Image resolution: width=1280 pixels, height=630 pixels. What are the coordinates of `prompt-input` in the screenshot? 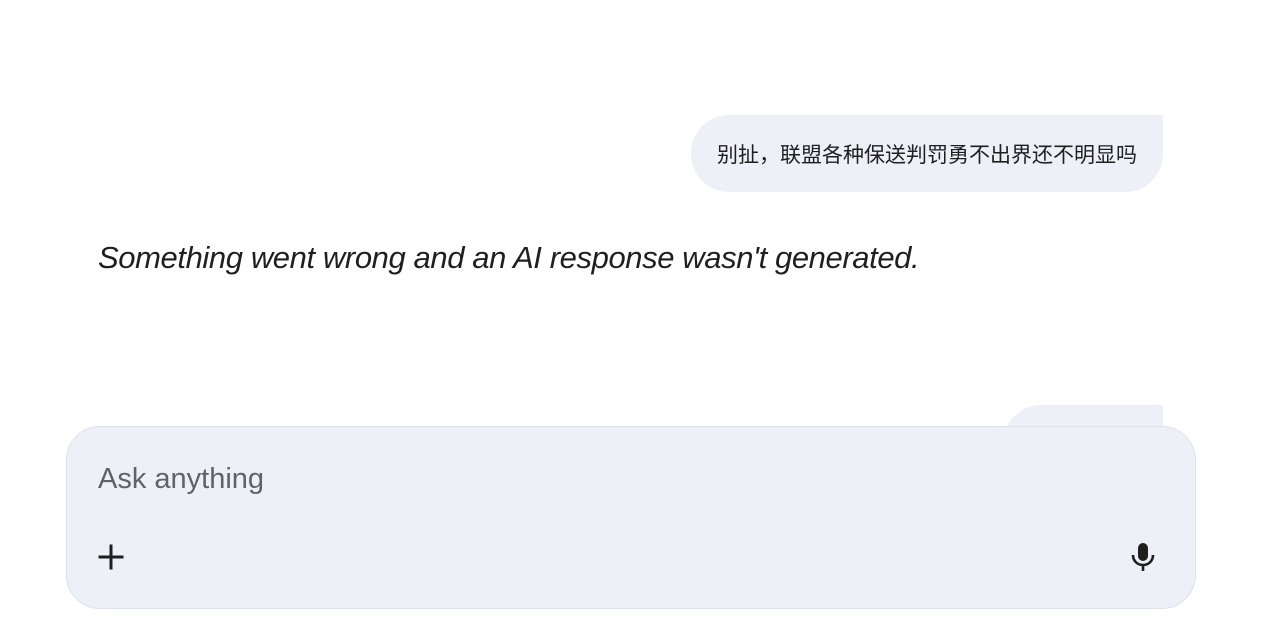 It's located at (598, 479).